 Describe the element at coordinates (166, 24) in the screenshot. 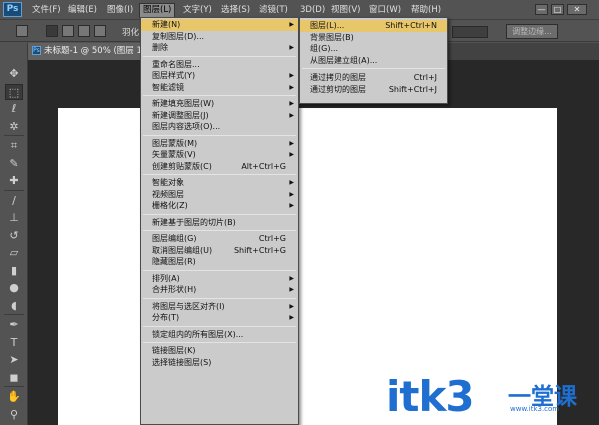

I see `menu-item-label: 新建(N)` at that location.